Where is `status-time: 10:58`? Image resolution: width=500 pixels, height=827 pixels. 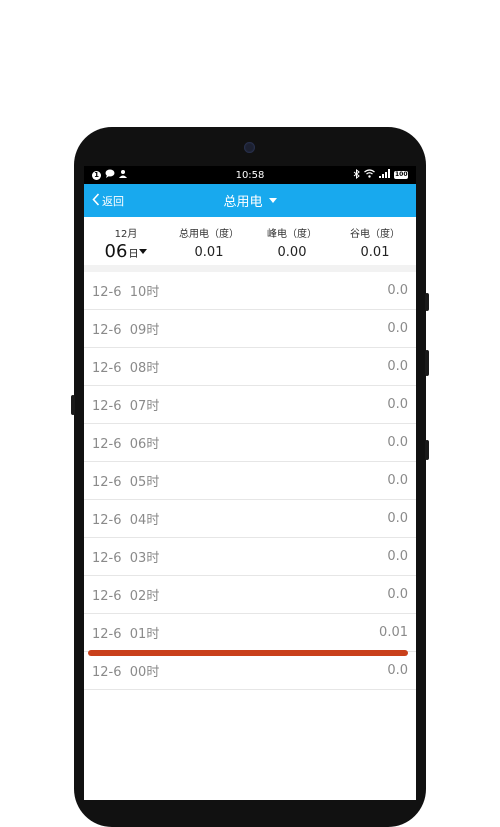
status-time: 10:58 is located at coordinates (250, 175).